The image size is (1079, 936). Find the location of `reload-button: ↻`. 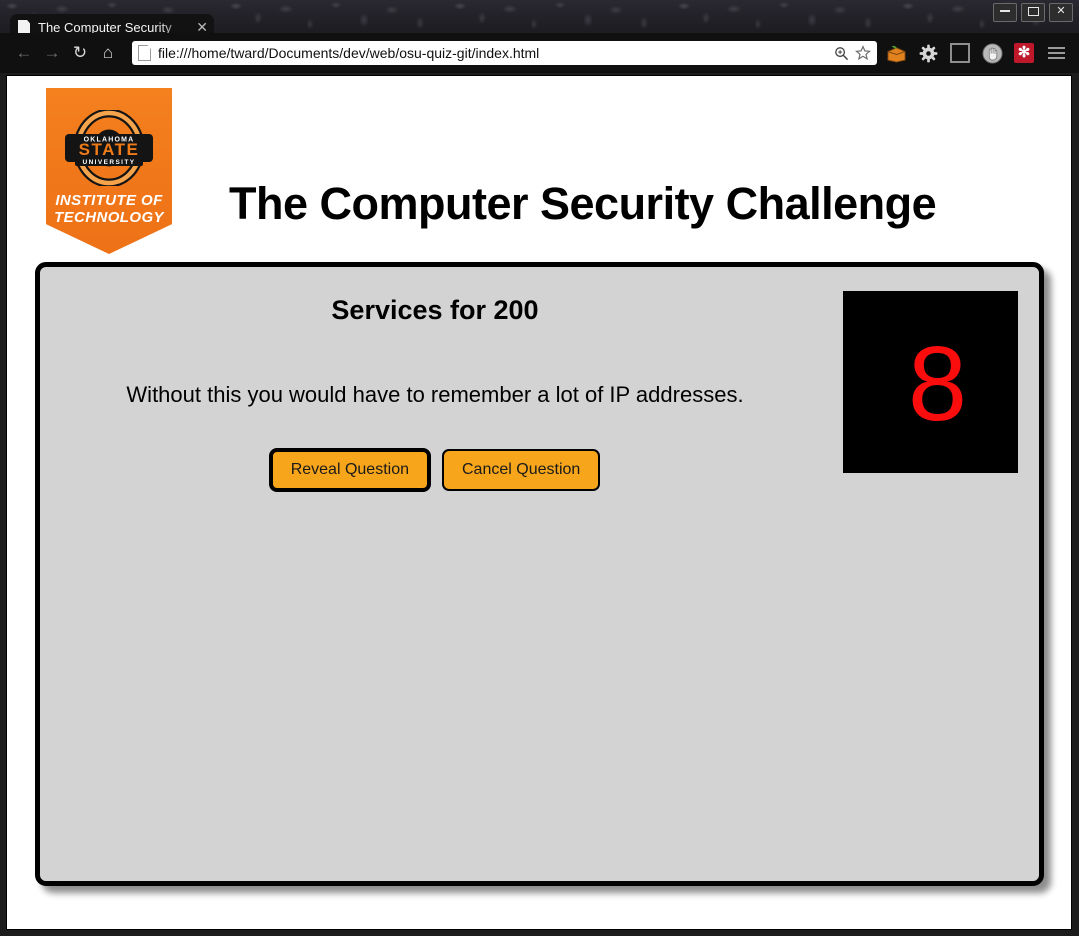

reload-button: ↻ is located at coordinates (80, 53).